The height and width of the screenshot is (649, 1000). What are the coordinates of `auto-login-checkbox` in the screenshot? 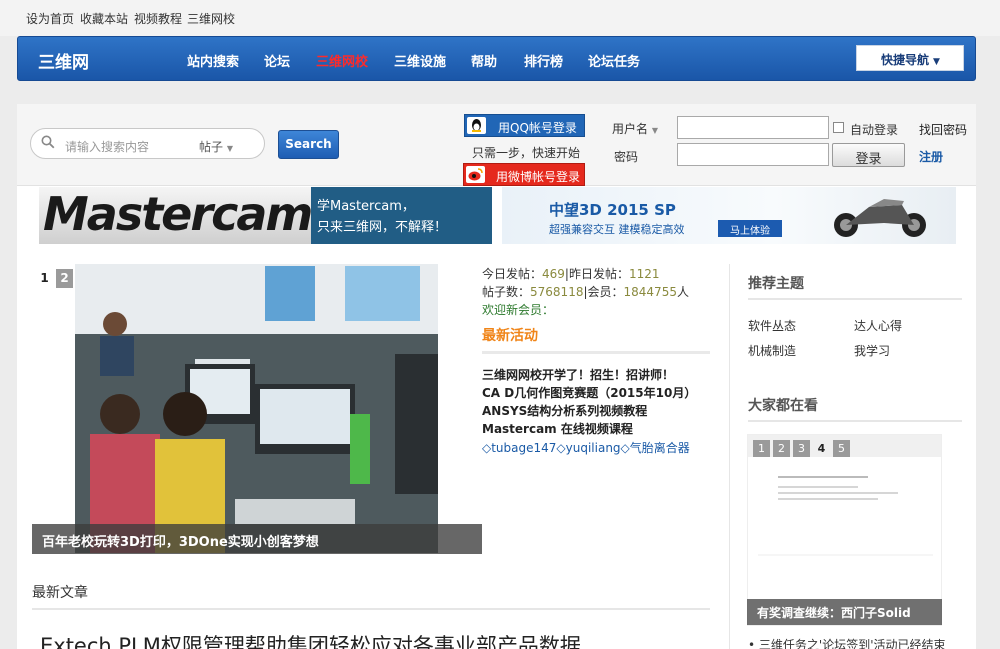 It's located at (838, 127).